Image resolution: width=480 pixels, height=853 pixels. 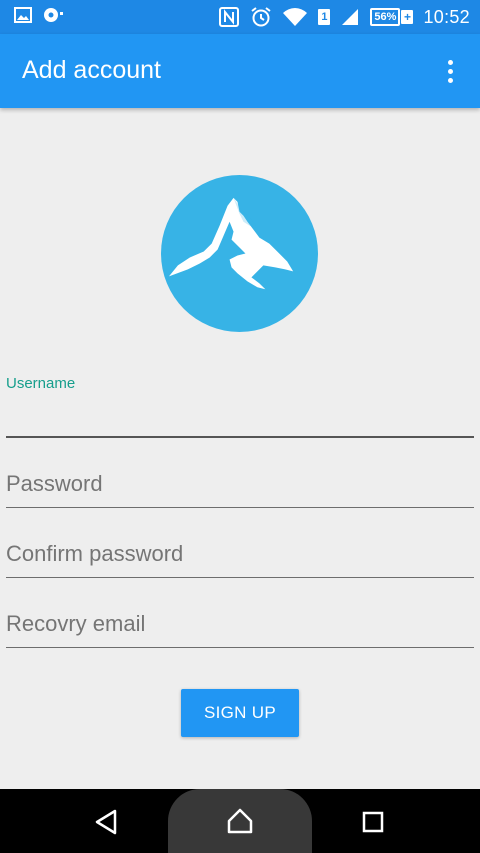 What do you see at coordinates (407, 17) in the screenshot?
I see `charging-icon: +` at bounding box center [407, 17].